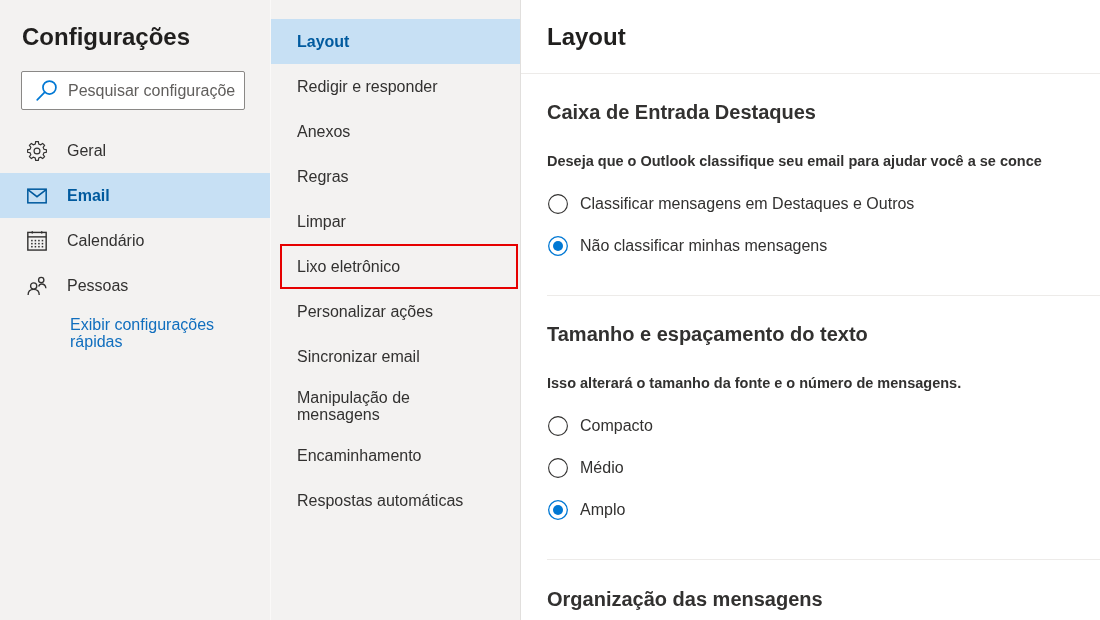  Describe the element at coordinates (37, 240) in the screenshot. I see `calendar-icon` at that location.